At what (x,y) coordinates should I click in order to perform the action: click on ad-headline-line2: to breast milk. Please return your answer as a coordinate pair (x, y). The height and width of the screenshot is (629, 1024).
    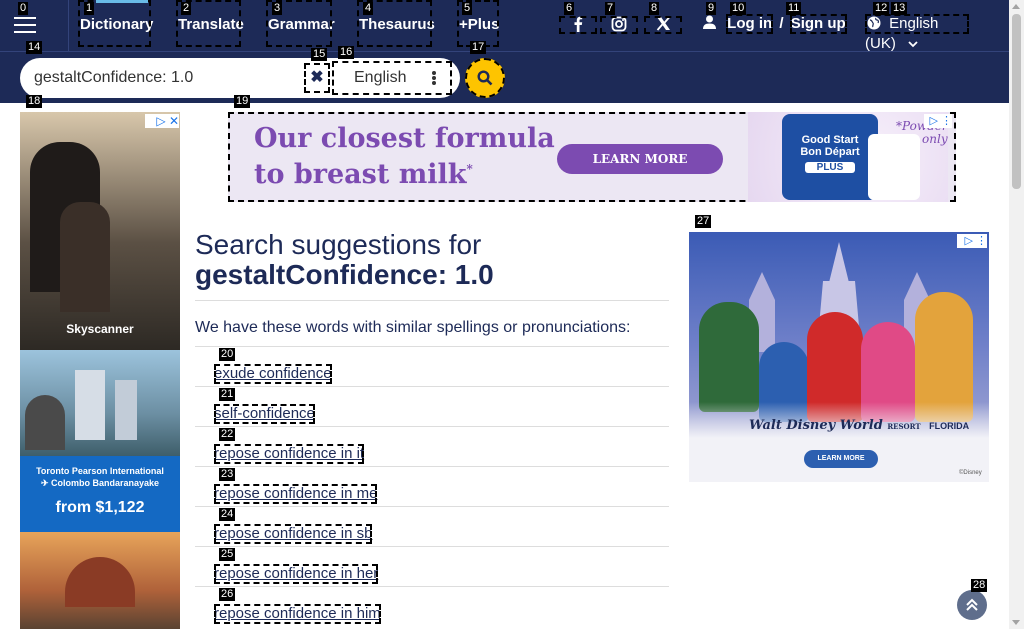
    Looking at the image, I should click on (360, 174).